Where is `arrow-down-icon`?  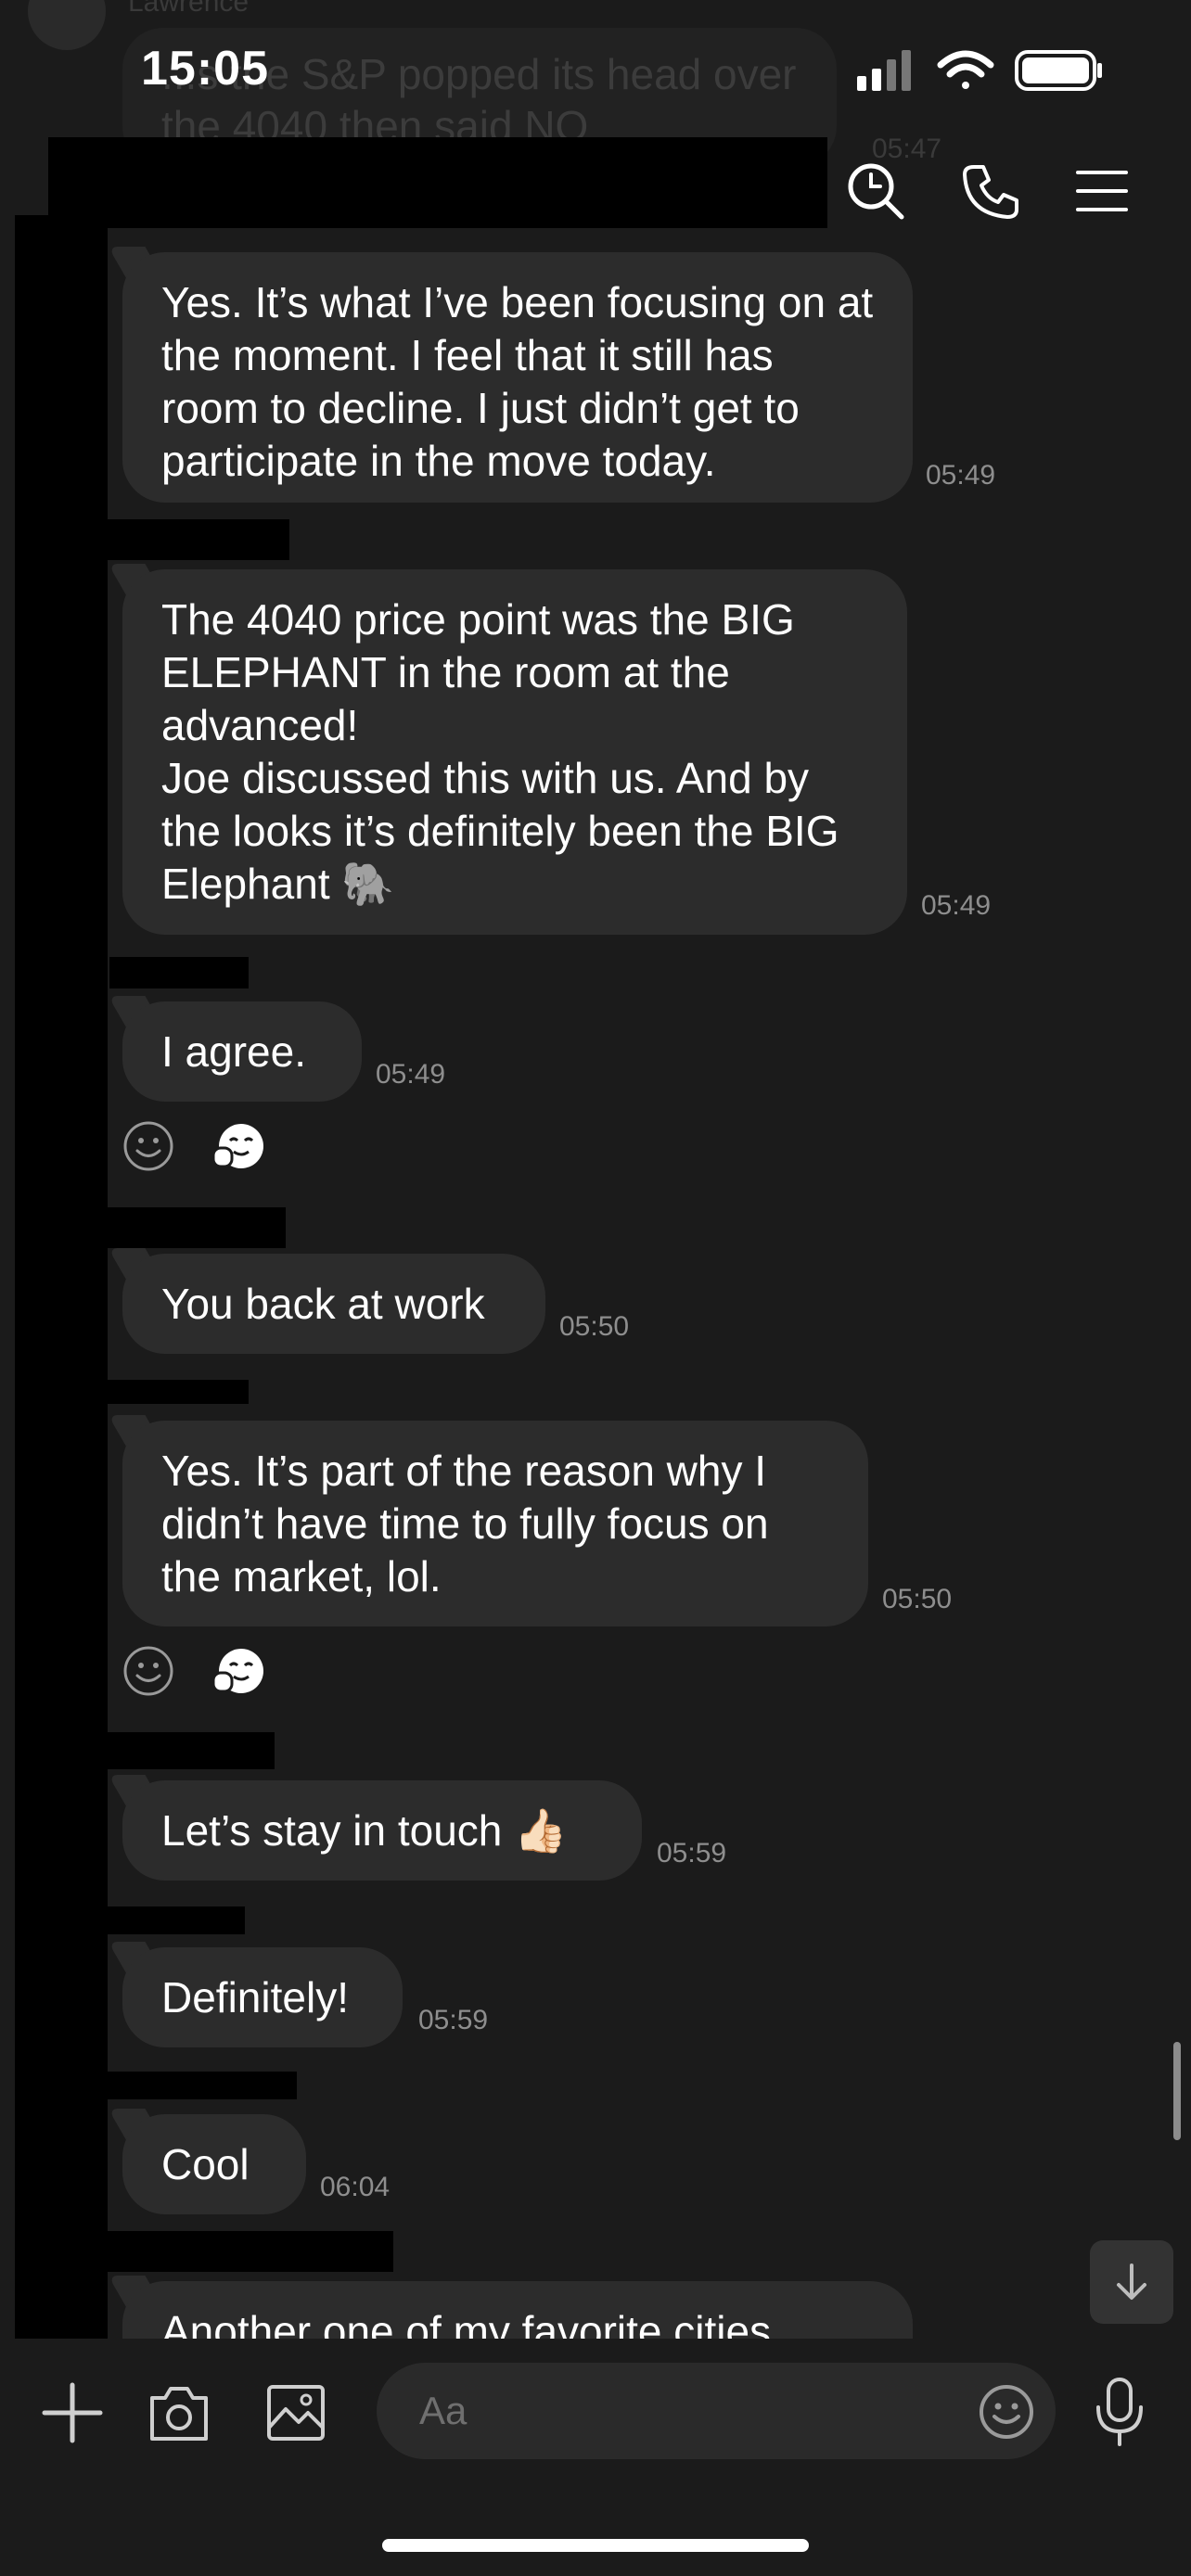 arrow-down-icon is located at coordinates (1131, 2282).